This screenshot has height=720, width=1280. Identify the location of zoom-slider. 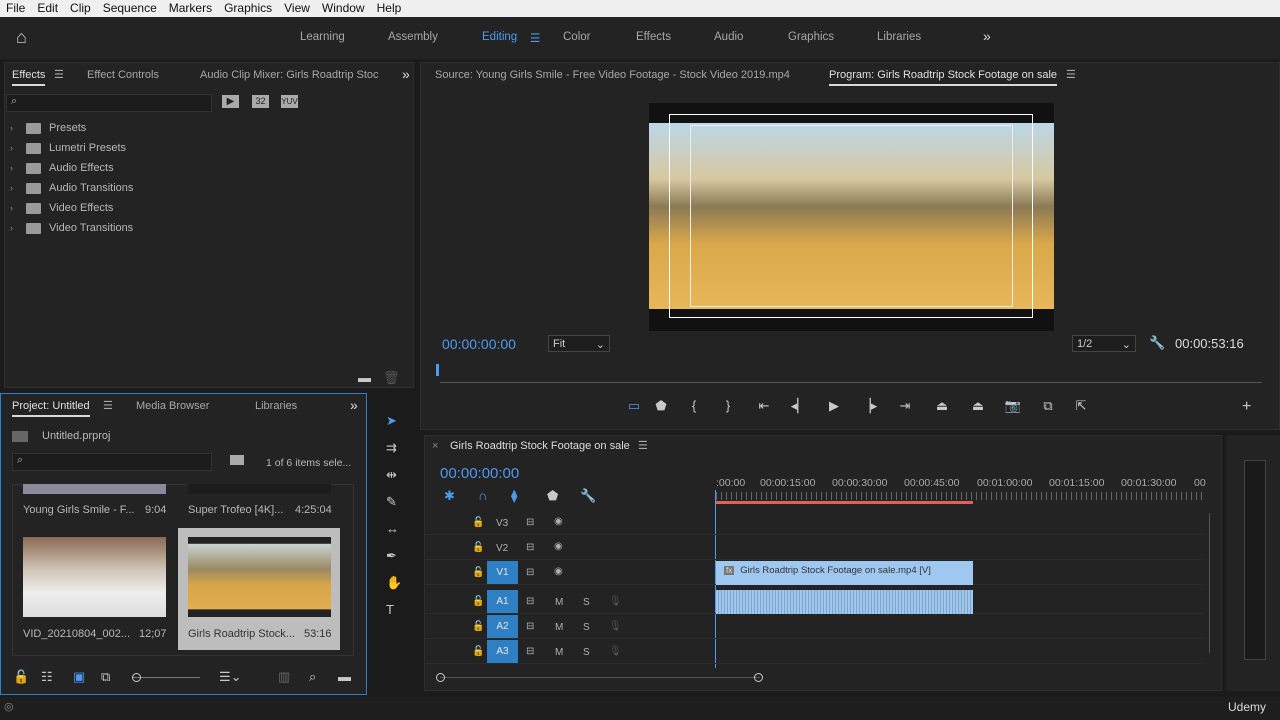
(166, 677).